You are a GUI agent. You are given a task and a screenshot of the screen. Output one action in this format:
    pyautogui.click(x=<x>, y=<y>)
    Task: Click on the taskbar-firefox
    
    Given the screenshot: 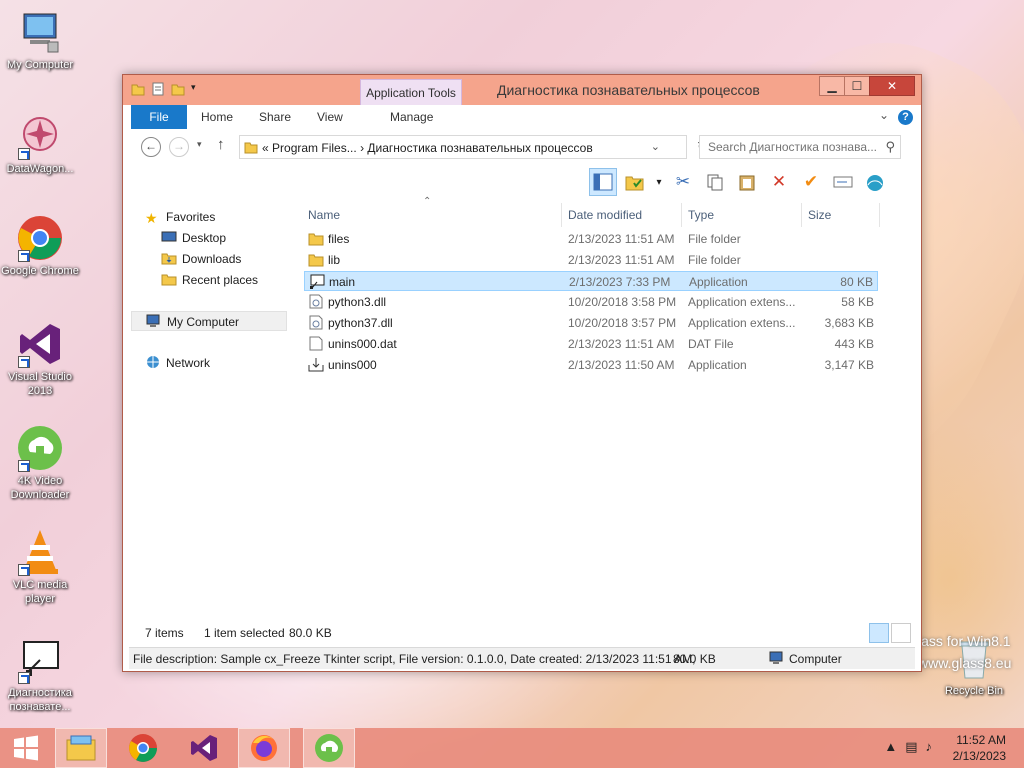 What is the action you would take?
    pyautogui.click(x=264, y=748)
    